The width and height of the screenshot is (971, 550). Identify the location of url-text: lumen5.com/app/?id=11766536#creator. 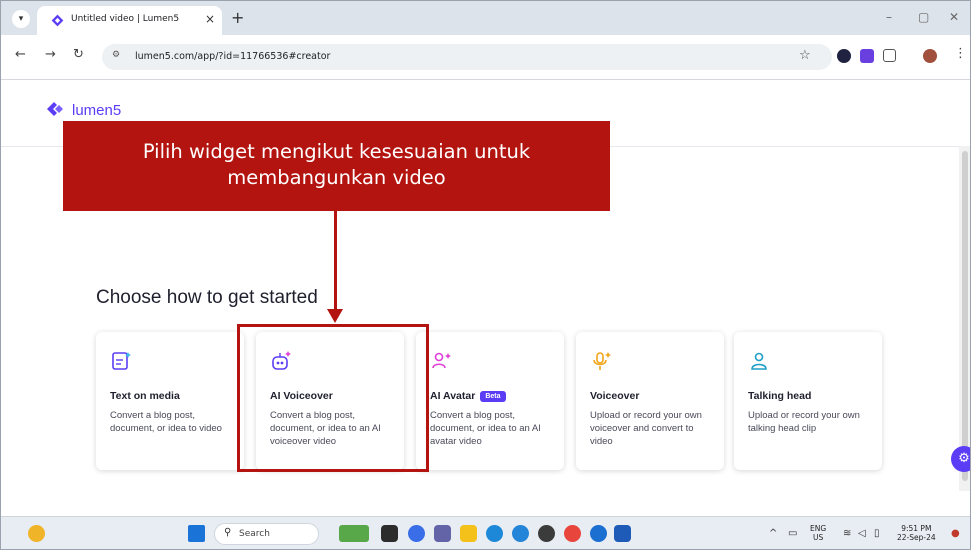
(232, 56).